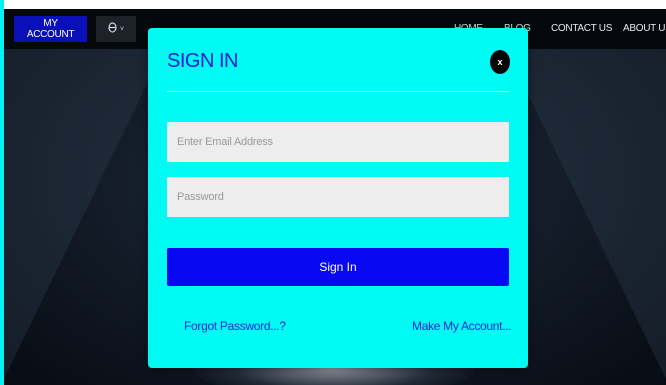 The width and height of the screenshot is (666, 385). What do you see at coordinates (338, 91) in the screenshot?
I see `modal-divider` at bounding box center [338, 91].